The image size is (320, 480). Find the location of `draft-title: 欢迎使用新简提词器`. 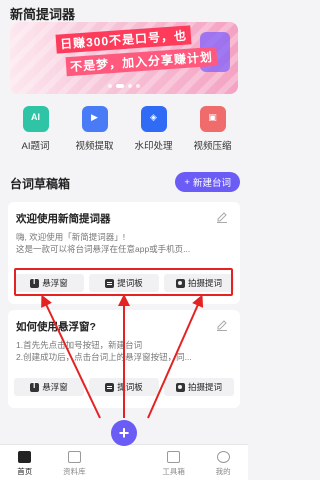

draft-title: 欢迎使用新简提词器 is located at coordinates (63, 219).